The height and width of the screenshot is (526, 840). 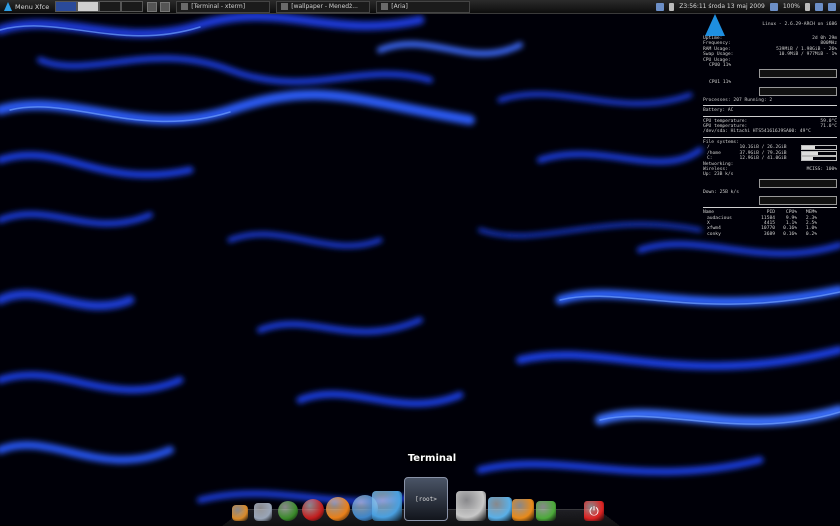 I want to click on quick-launchers, so click(x=159, y=6).